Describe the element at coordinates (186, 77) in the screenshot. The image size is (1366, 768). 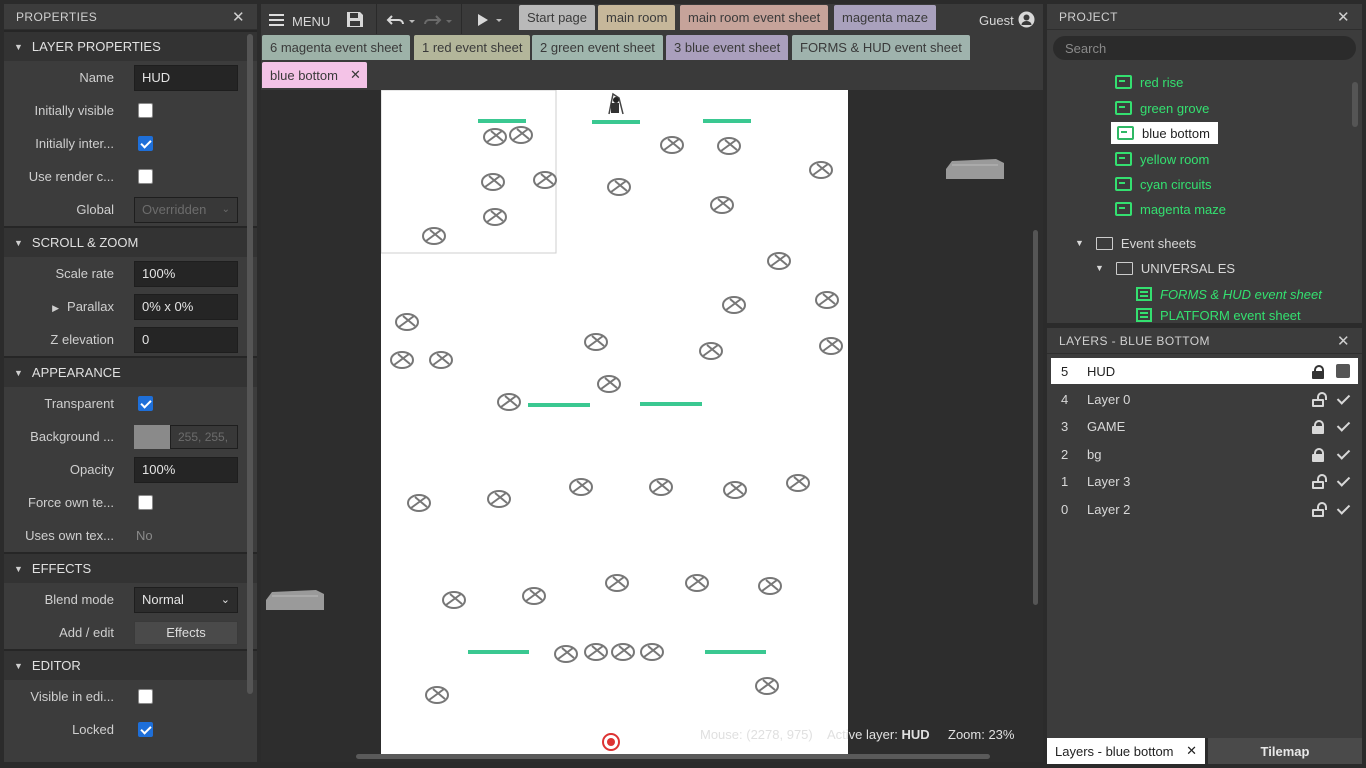
I see `name-field: HUD` at that location.